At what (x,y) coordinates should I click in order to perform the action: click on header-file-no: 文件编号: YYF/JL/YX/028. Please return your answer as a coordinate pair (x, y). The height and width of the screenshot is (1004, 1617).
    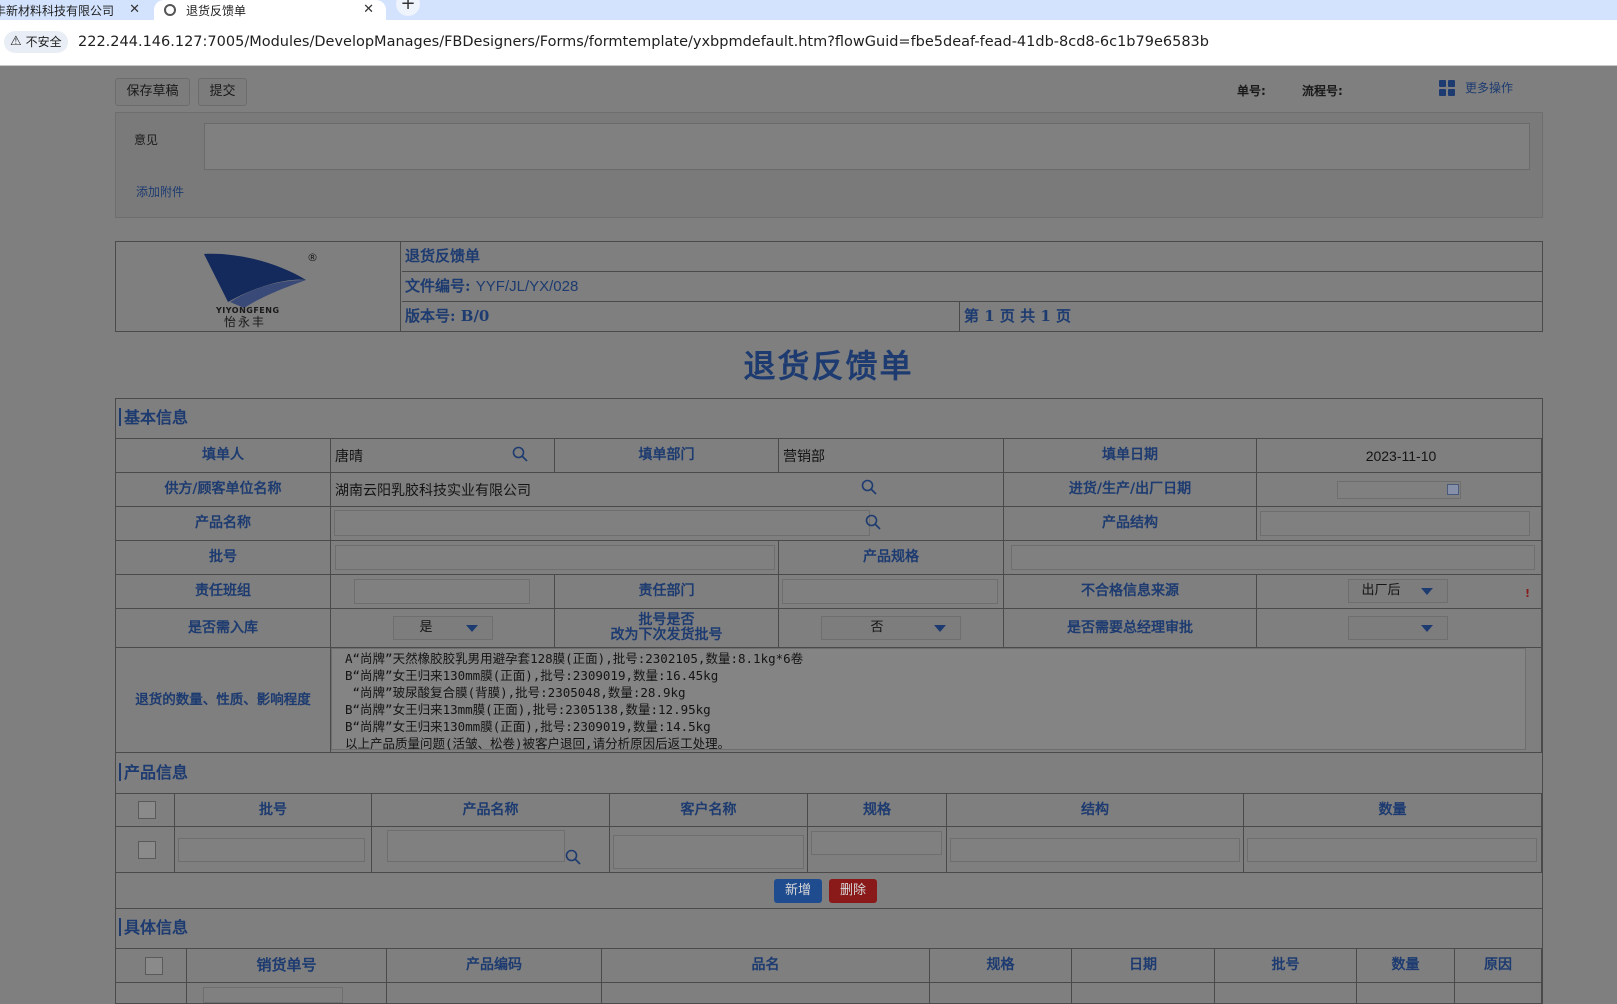
    Looking at the image, I should click on (972, 287).